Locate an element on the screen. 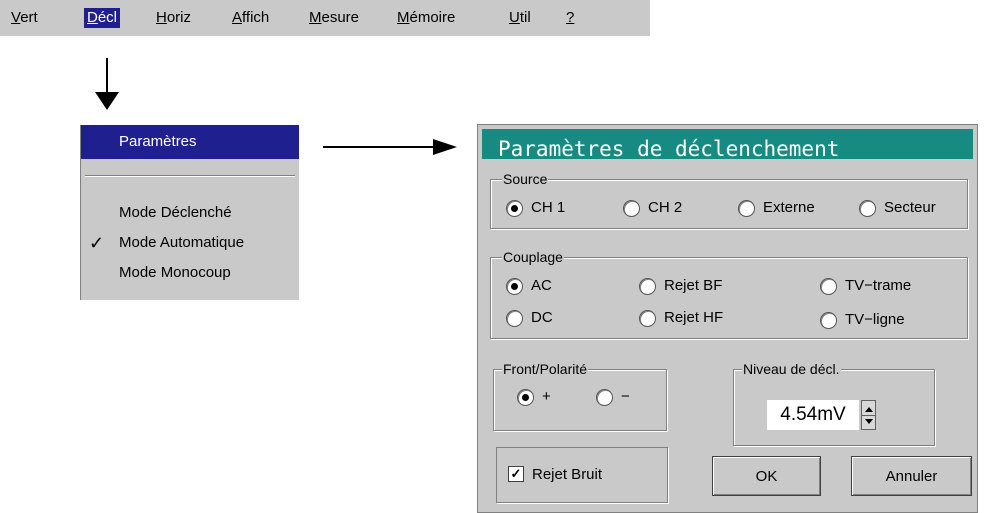 The image size is (992, 513). radio-source-externe-label: Externe is located at coordinates (789, 207).